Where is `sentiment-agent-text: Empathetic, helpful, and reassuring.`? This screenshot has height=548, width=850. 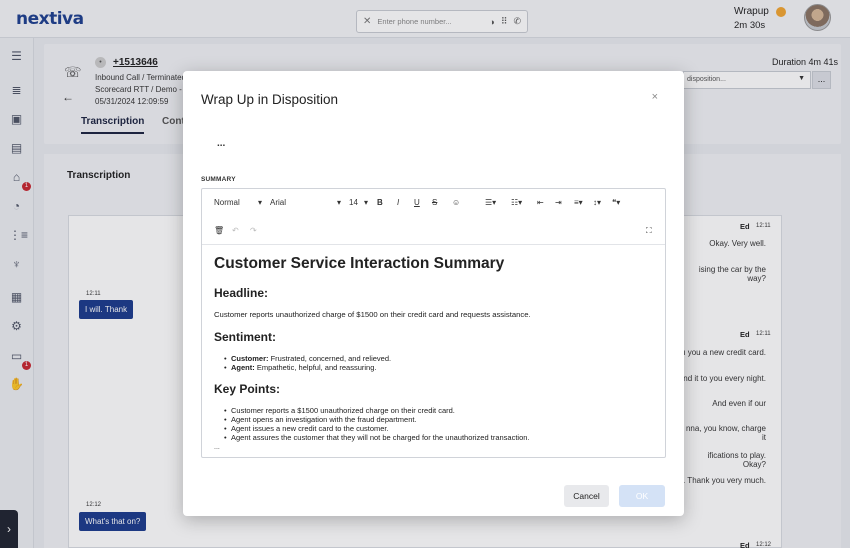 sentiment-agent-text: Empathetic, helpful, and reassuring. is located at coordinates (315, 367).